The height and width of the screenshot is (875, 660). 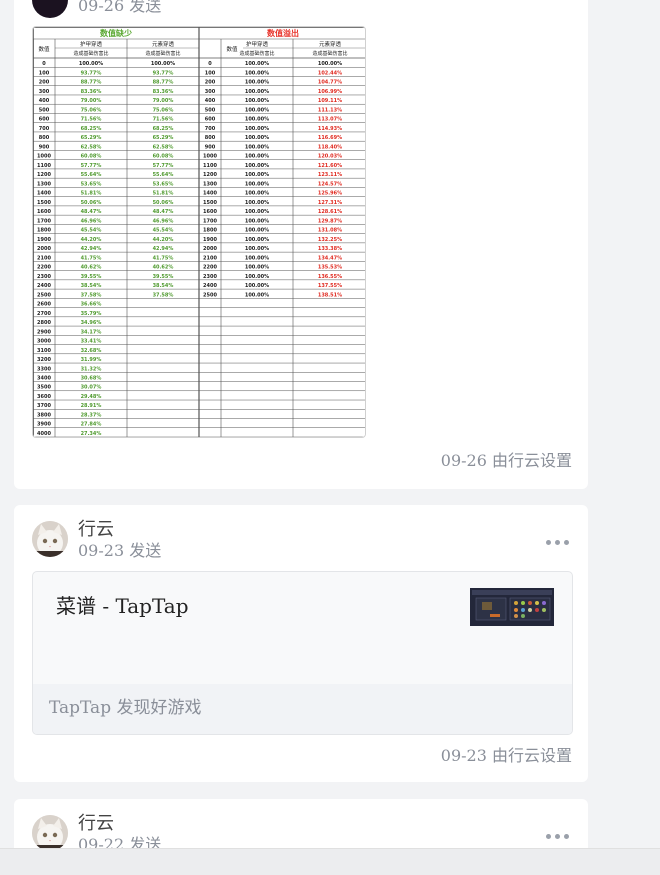 What do you see at coordinates (163, 83) in the screenshot?
I see `table-cell: 88.77%` at bounding box center [163, 83].